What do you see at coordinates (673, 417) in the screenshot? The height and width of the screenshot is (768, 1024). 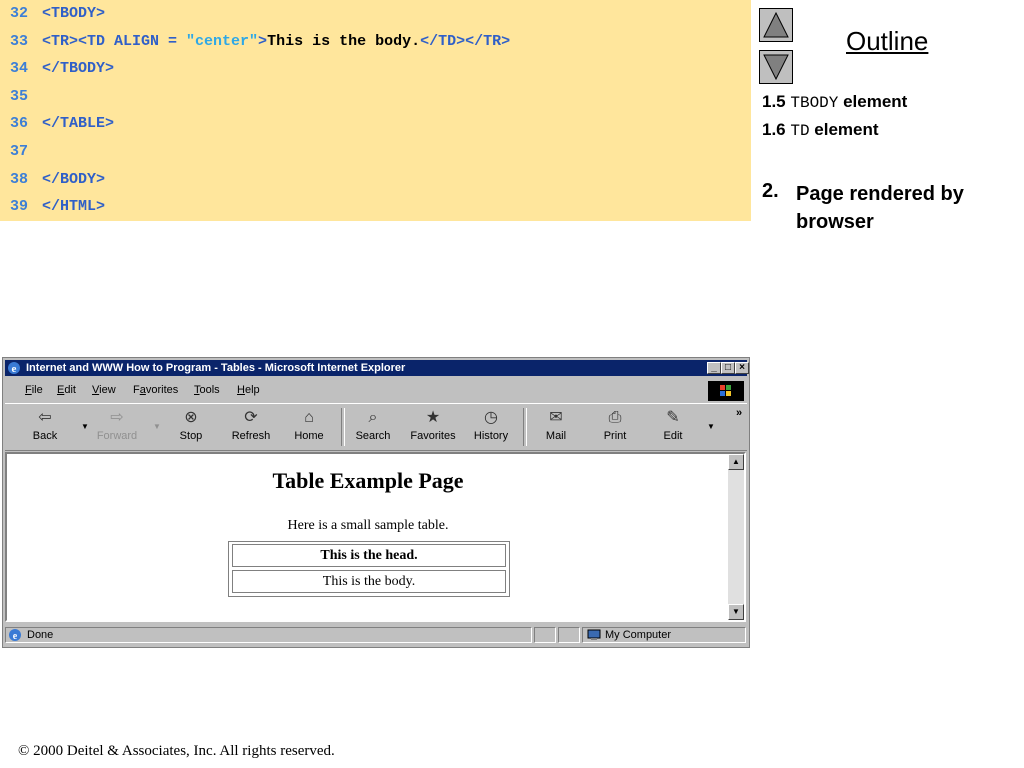 I see `edit-icon: ✎` at bounding box center [673, 417].